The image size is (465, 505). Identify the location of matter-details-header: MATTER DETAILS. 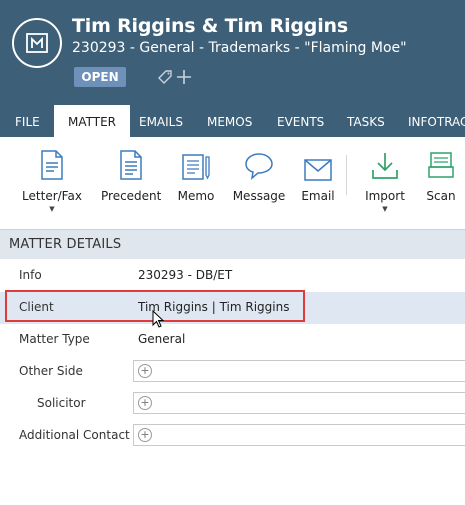
(232, 244).